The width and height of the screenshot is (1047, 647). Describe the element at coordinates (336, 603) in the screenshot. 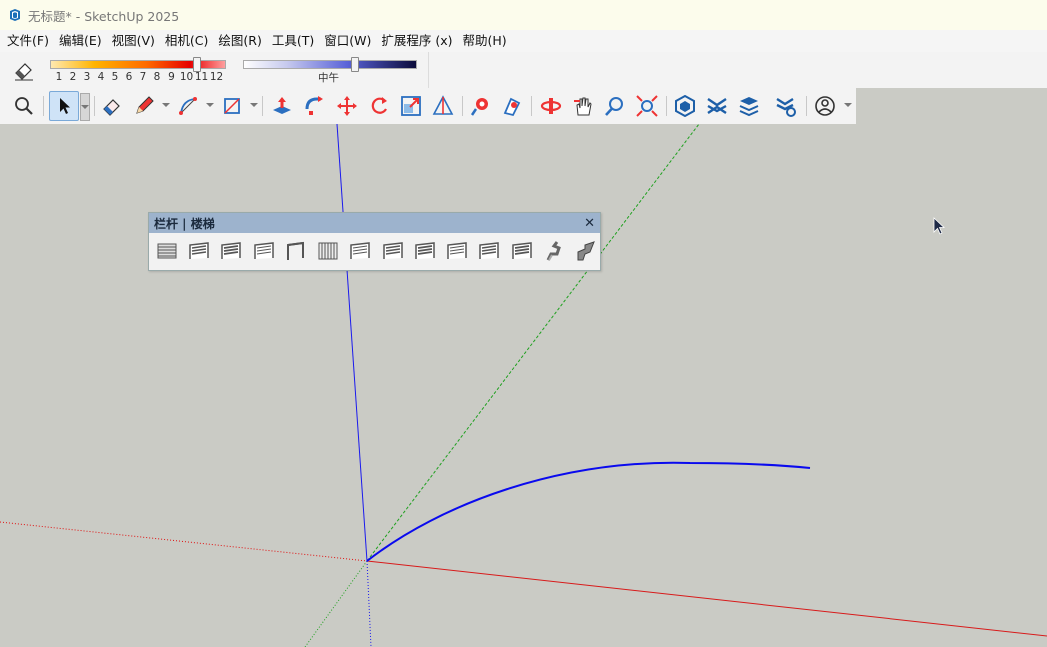

I see `green-axis-negative` at that location.